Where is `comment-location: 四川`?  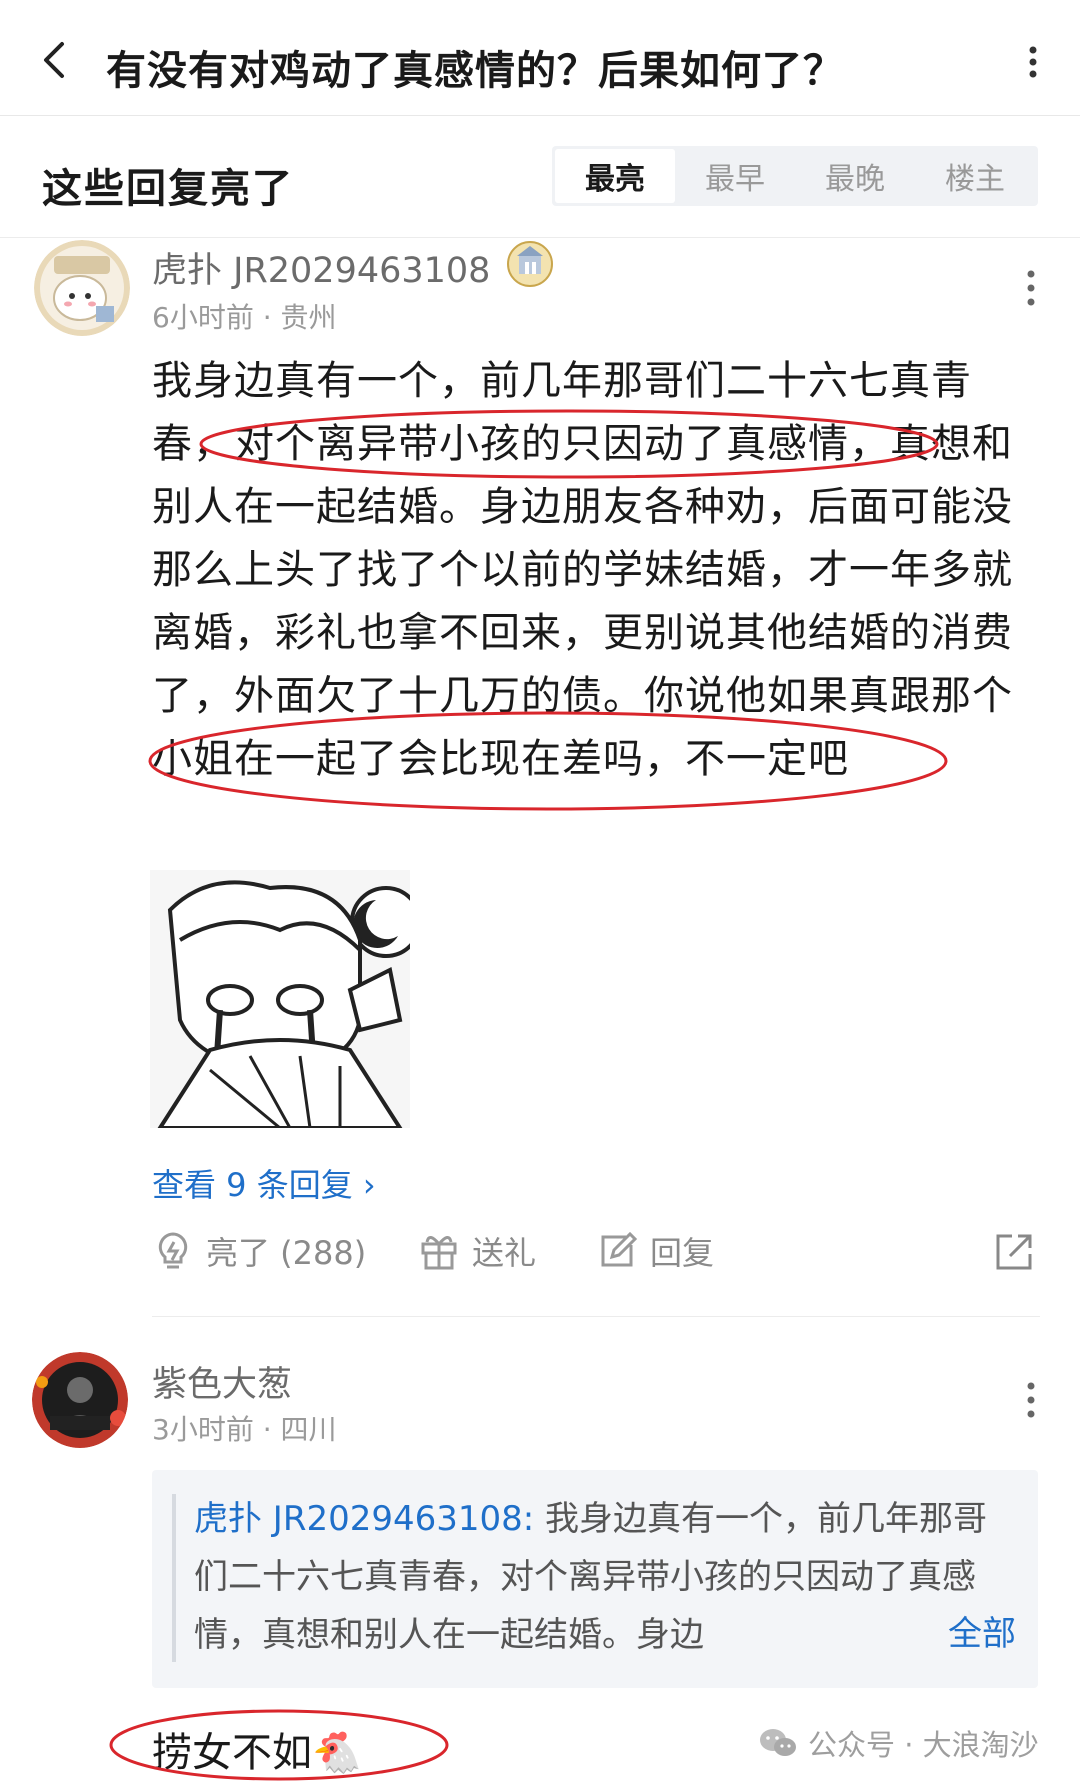 comment-location: 四川 is located at coordinates (308, 1429).